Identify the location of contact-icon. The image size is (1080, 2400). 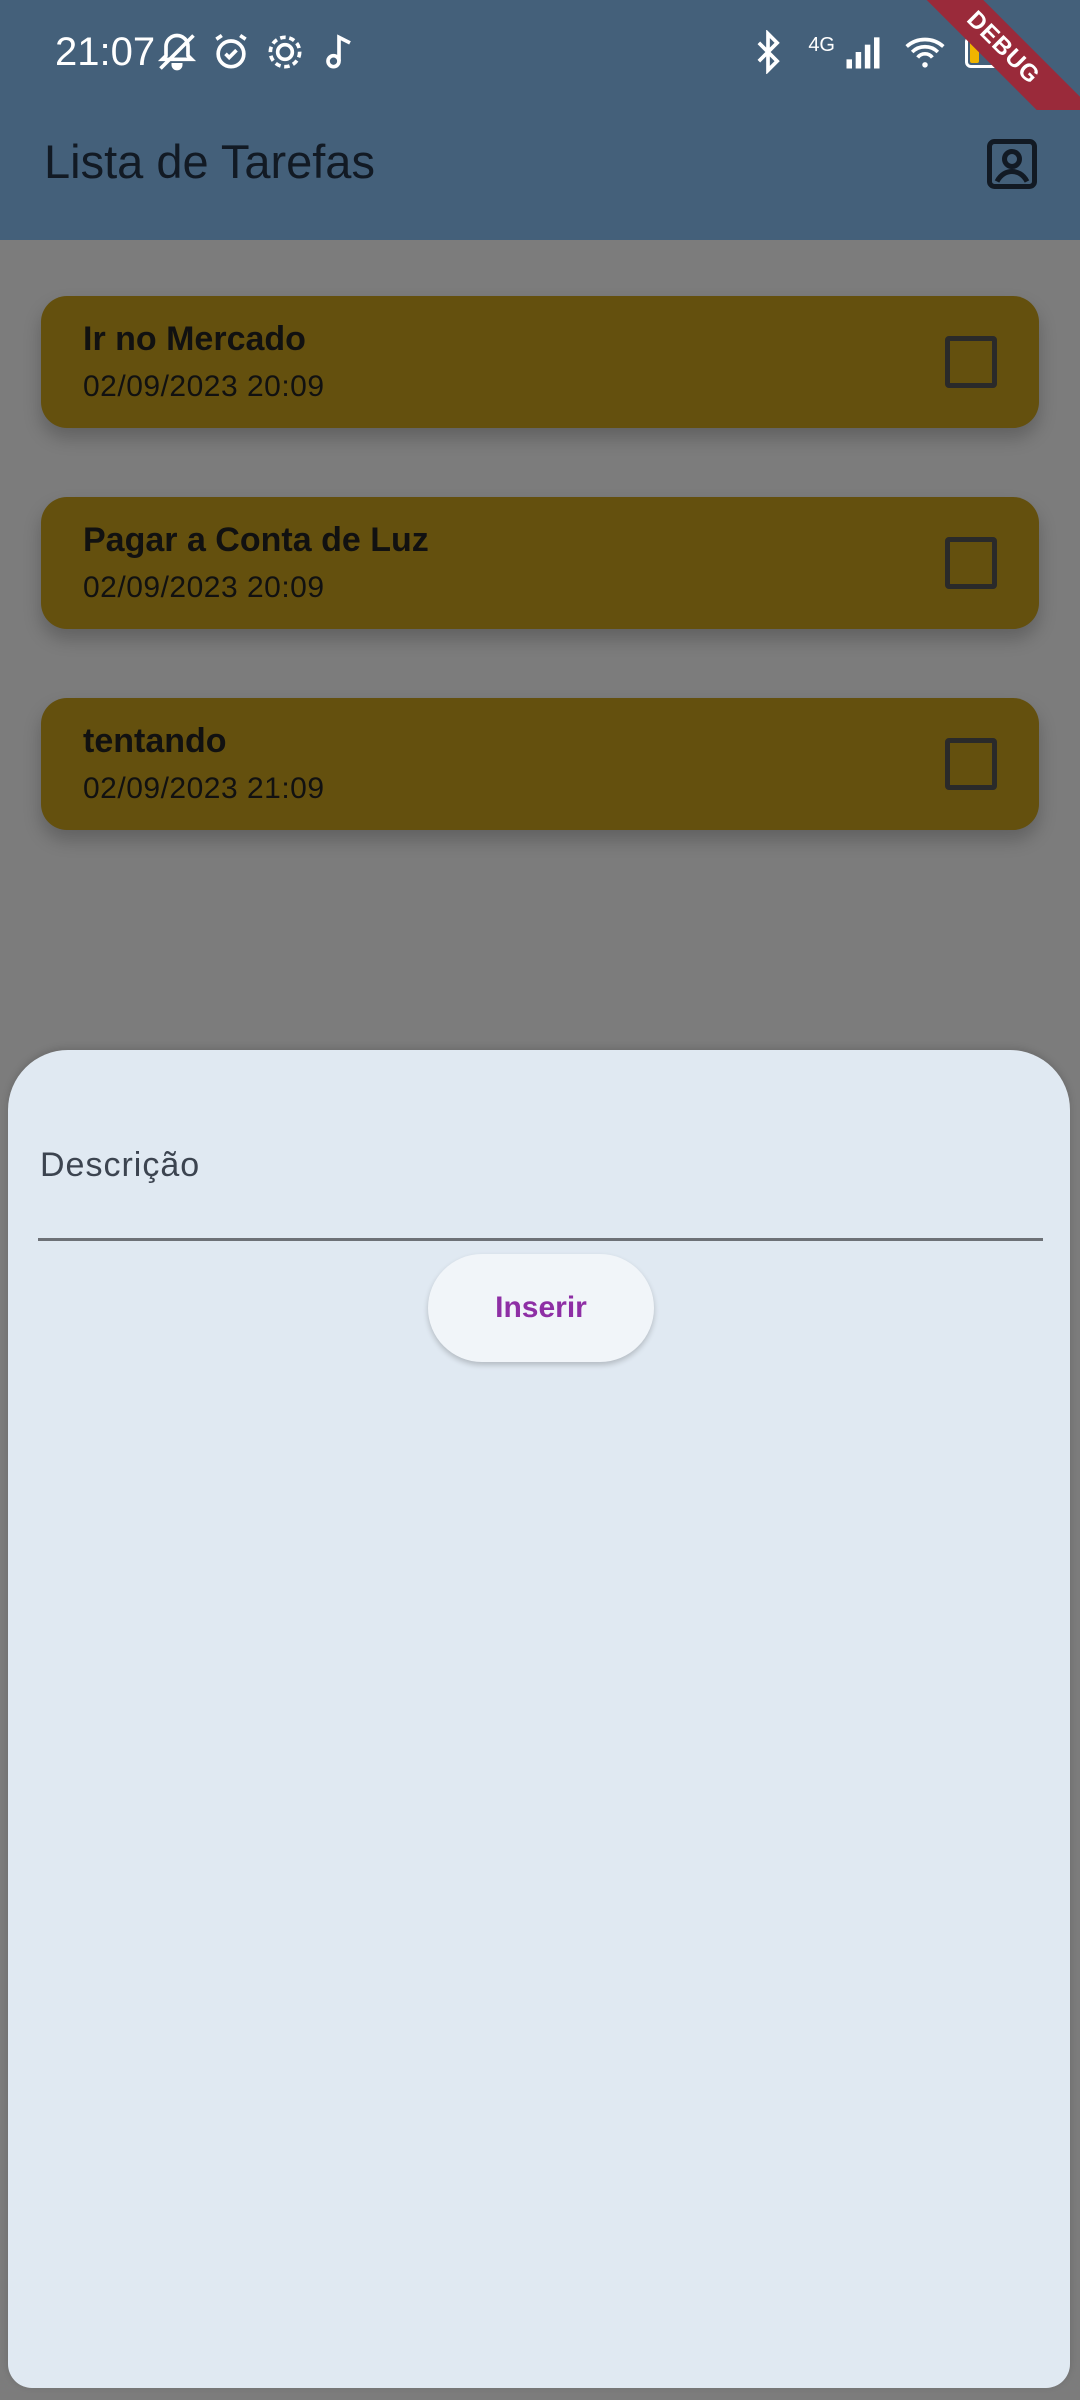
(1012, 164).